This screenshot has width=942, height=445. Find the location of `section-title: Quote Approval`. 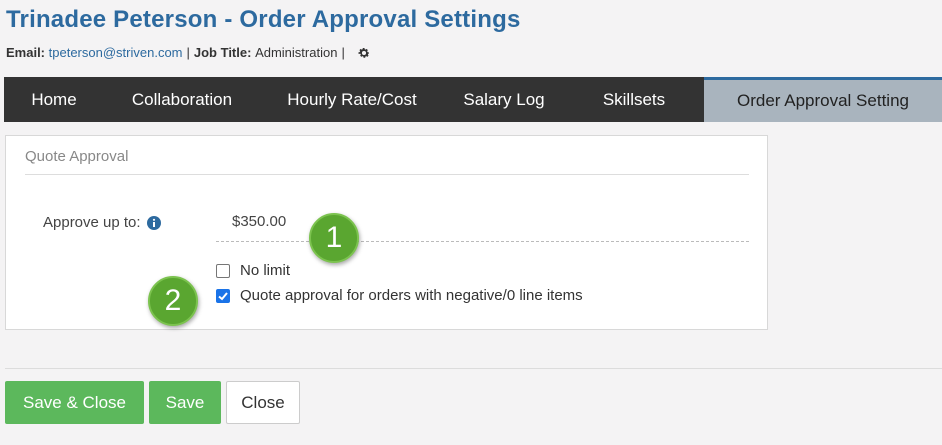

section-title: Quote Approval is located at coordinates (77, 156).